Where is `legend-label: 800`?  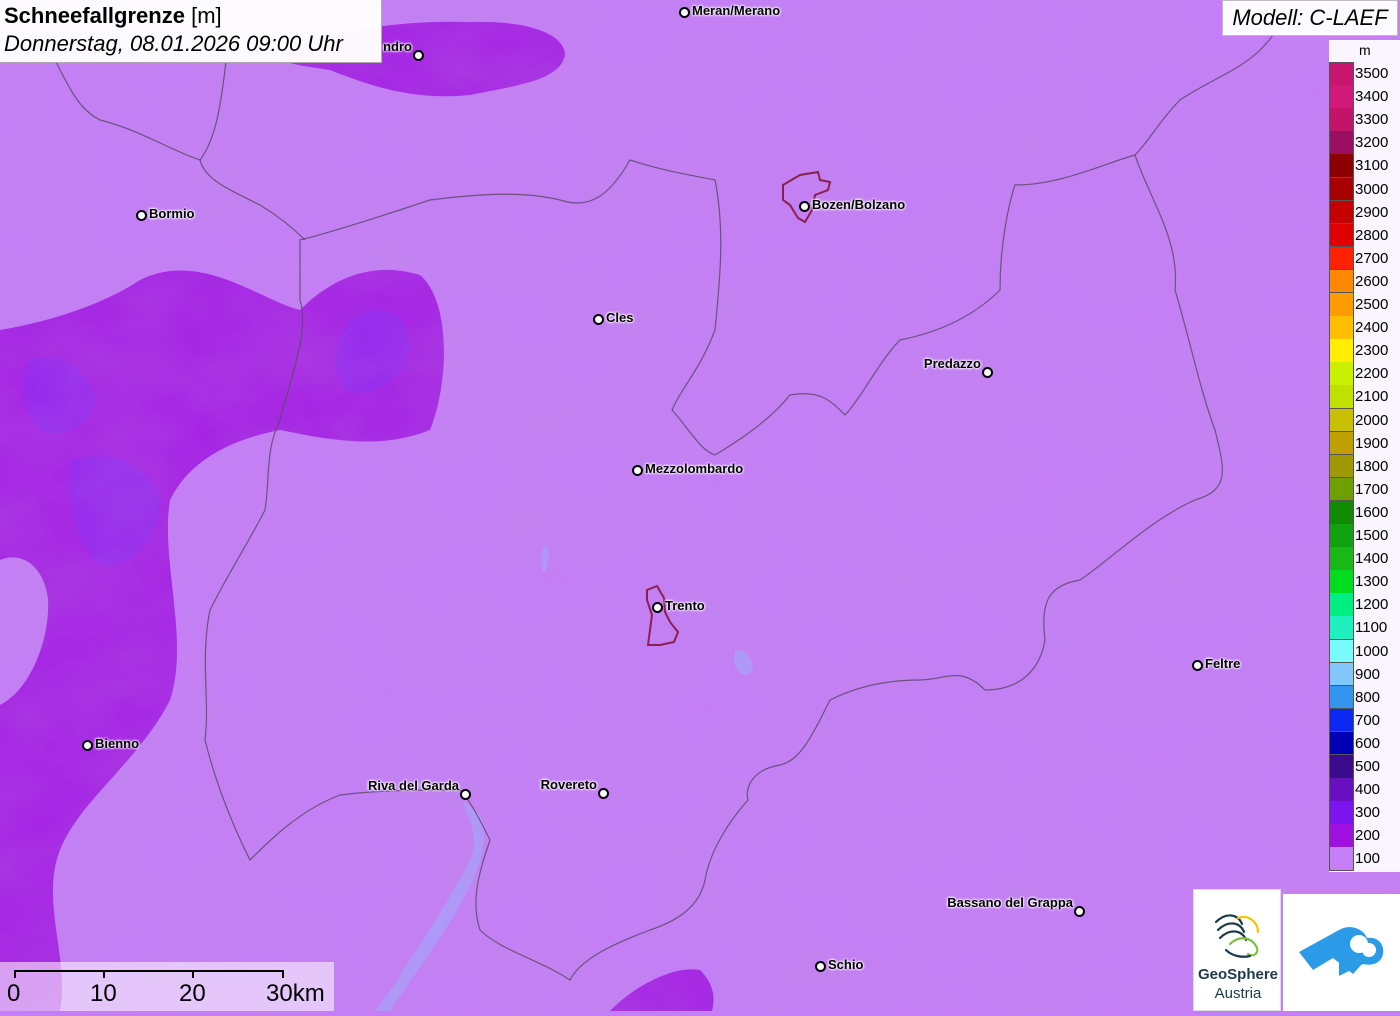
legend-label: 800 is located at coordinates (1368, 697).